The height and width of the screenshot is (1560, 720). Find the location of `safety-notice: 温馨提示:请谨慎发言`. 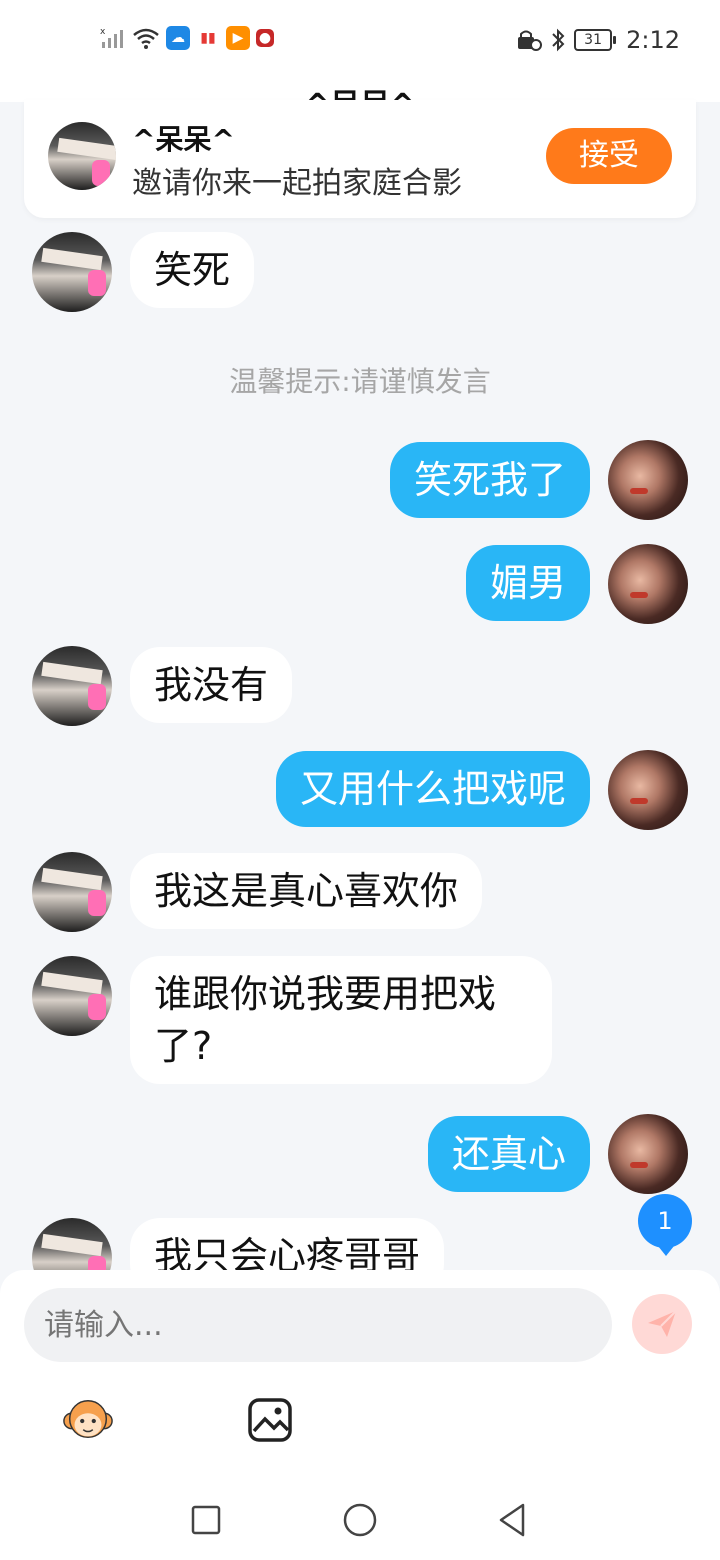

safety-notice: 温馨提示:请谨慎发言 is located at coordinates (360, 381).